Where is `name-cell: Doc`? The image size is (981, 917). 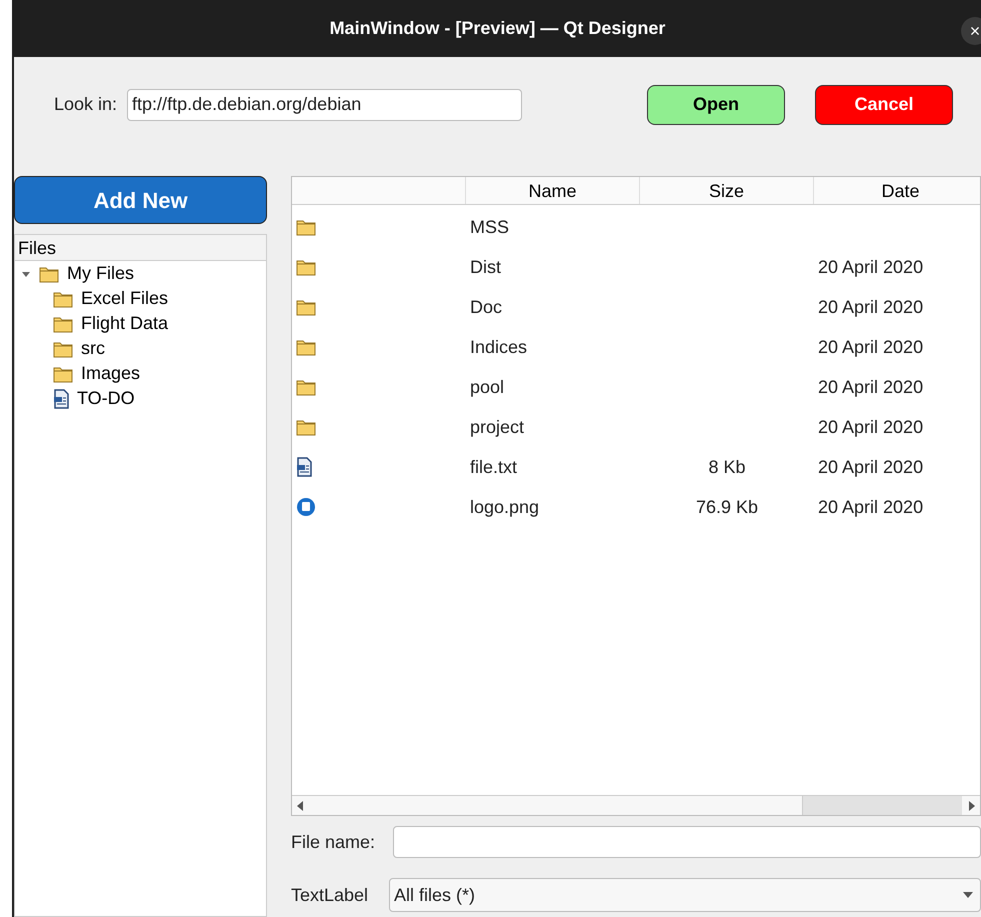
name-cell: Doc is located at coordinates (486, 306).